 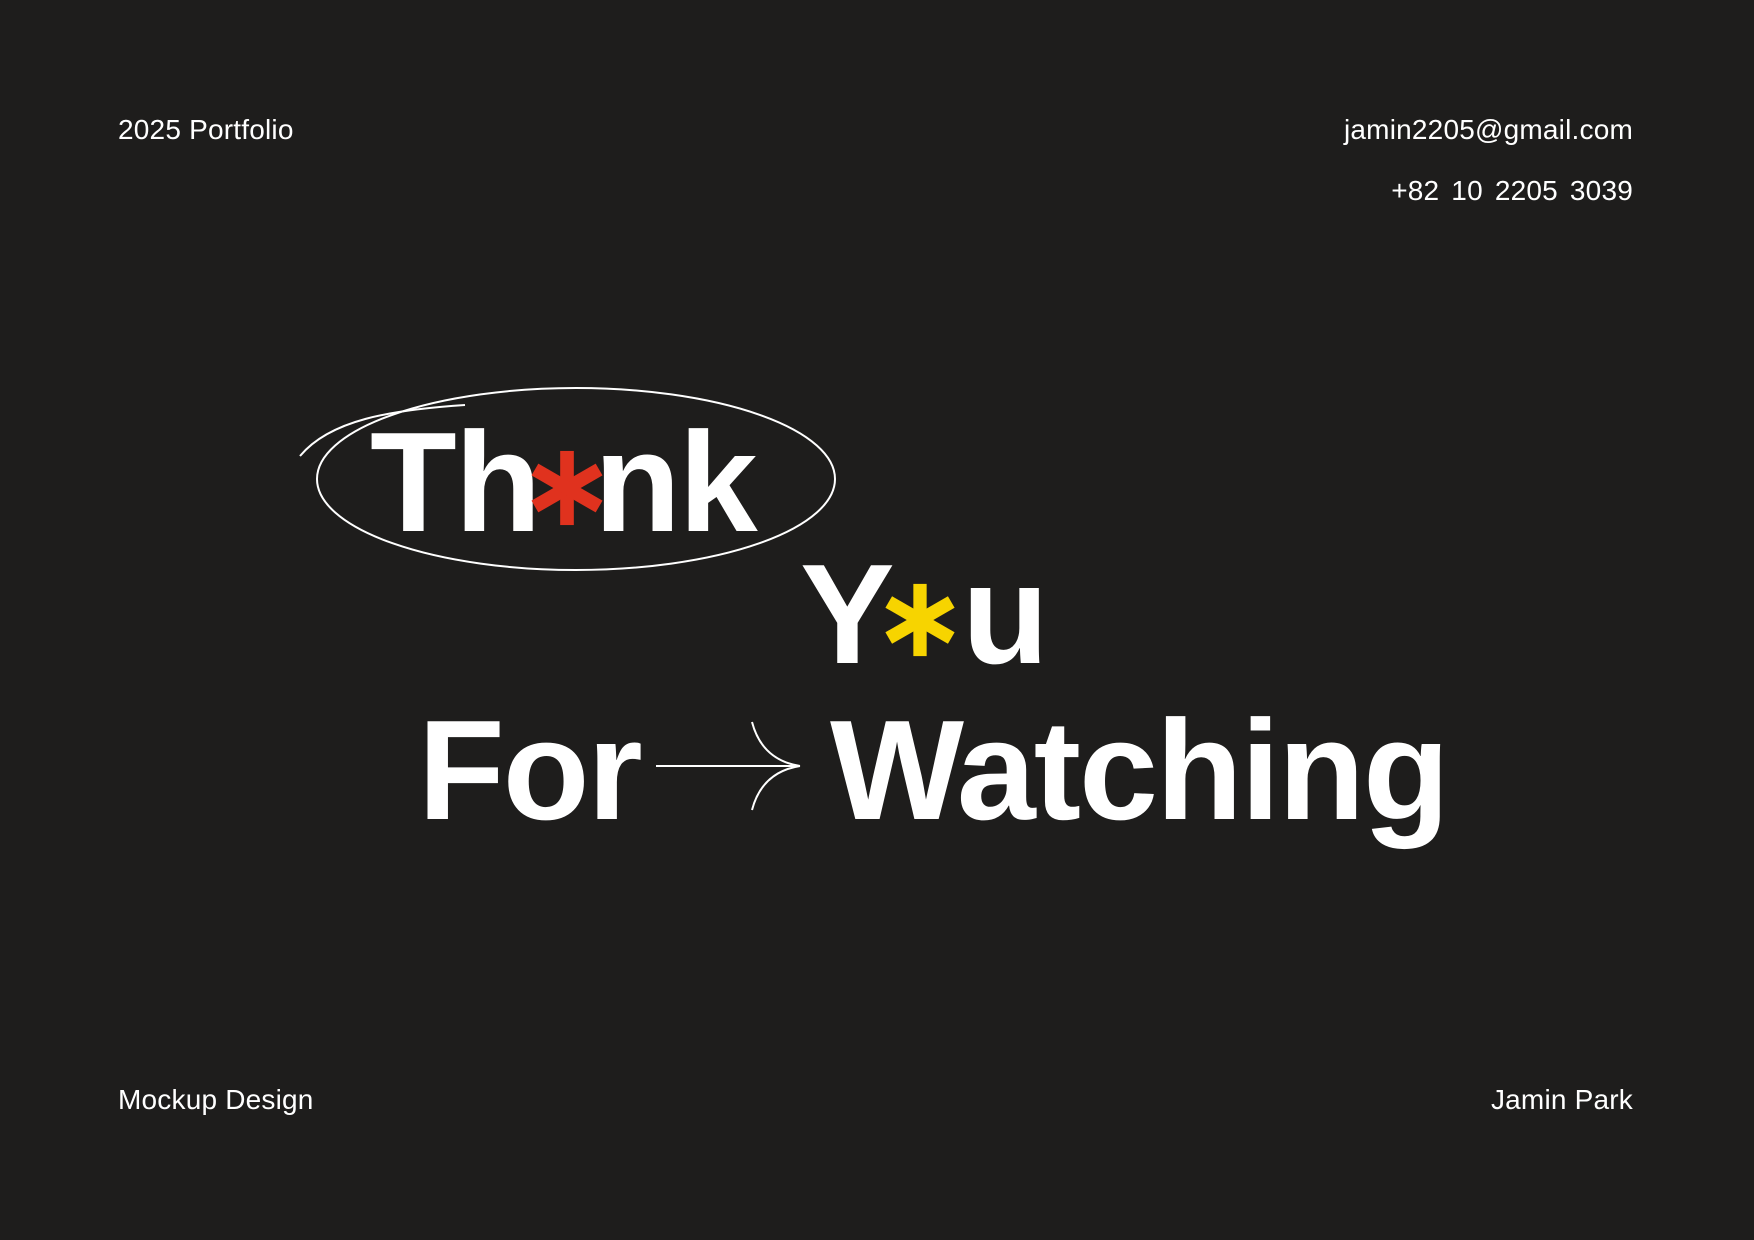 I want to click on headline-line3-right: Watching, so click(x=1140, y=770).